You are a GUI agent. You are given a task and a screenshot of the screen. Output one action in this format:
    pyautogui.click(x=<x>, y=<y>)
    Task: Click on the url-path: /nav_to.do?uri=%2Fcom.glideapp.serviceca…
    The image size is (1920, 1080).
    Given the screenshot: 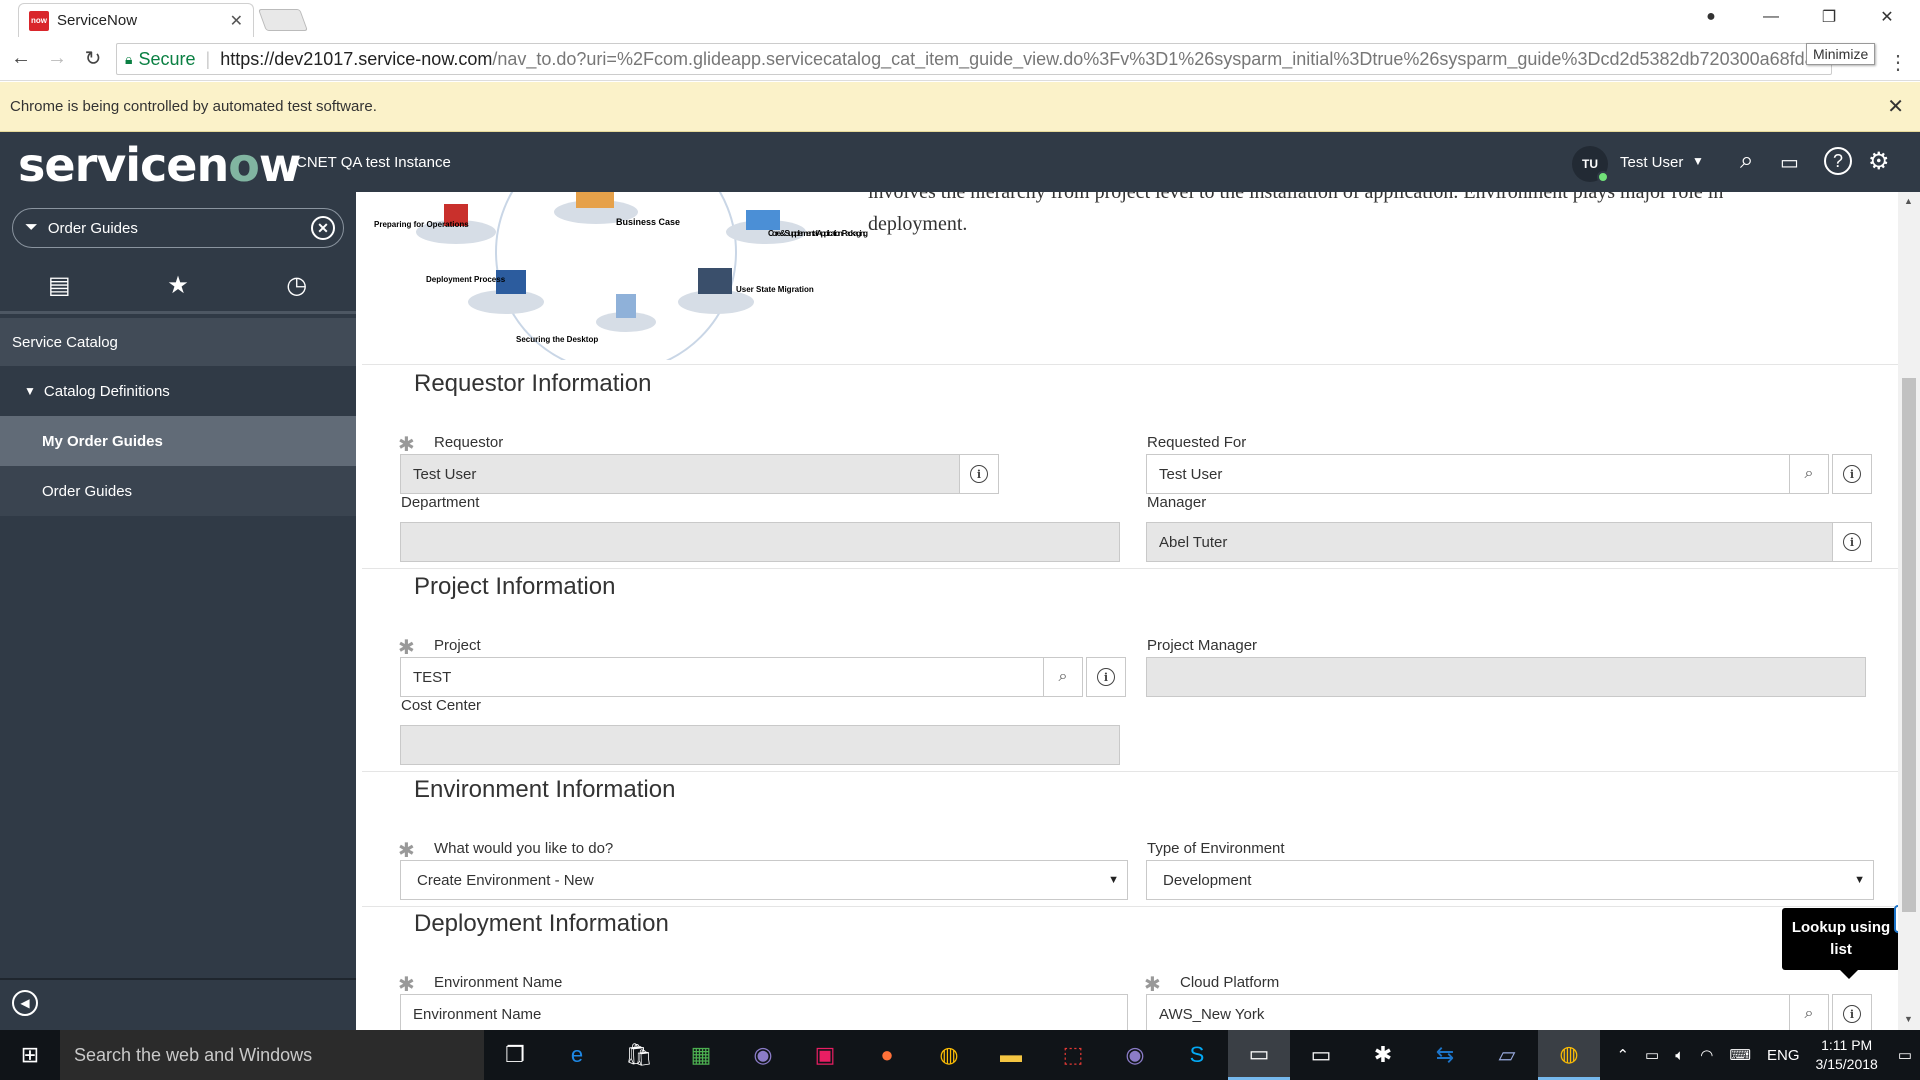 What is the action you would take?
    pyautogui.click(x=1162, y=58)
    